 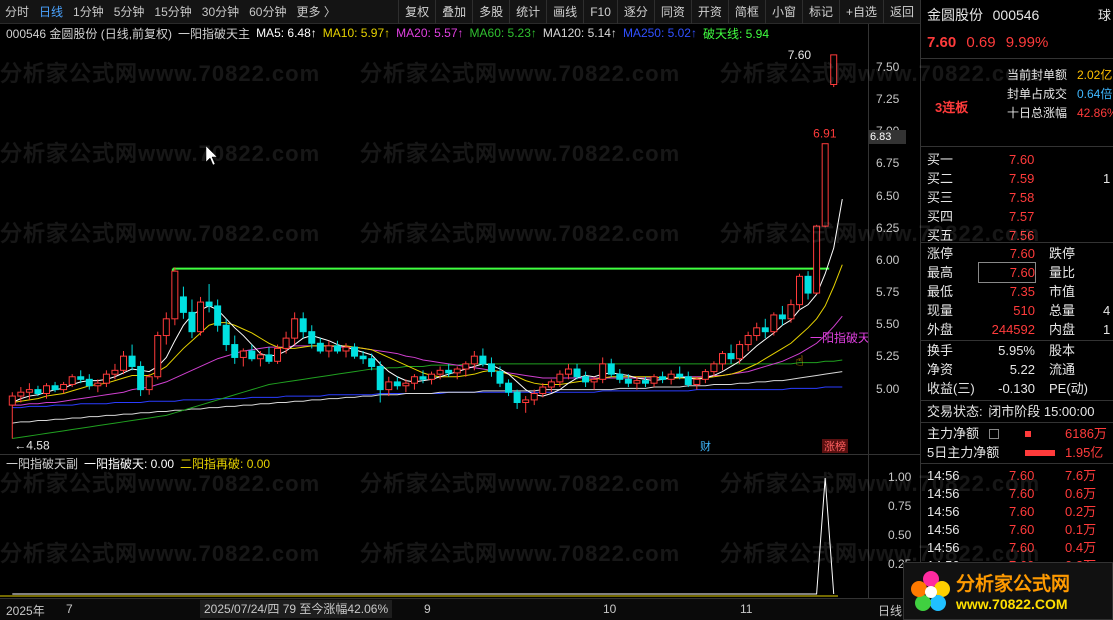 What do you see at coordinates (416, 12) in the screenshot?
I see `toolbar-button-0: 复权` at bounding box center [416, 12].